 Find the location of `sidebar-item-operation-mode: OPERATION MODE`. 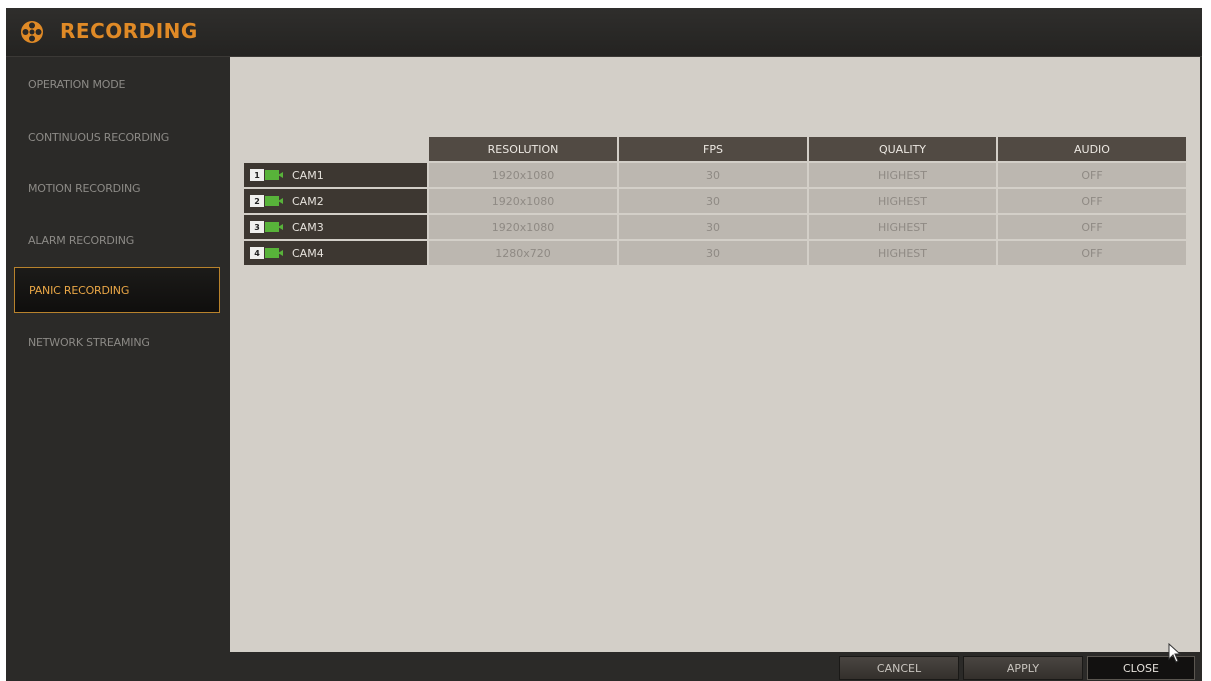

sidebar-item-operation-mode: OPERATION MODE is located at coordinates (117, 84).